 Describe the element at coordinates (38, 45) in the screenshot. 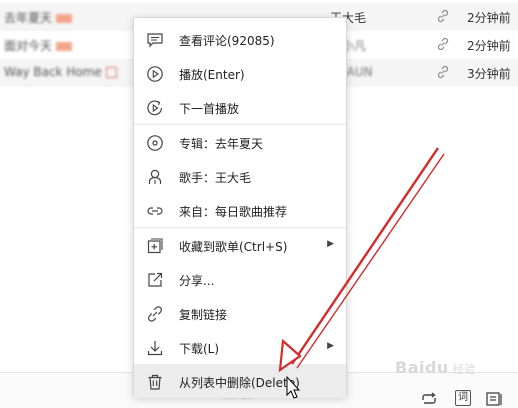

I see `song-title: 面对今天` at that location.